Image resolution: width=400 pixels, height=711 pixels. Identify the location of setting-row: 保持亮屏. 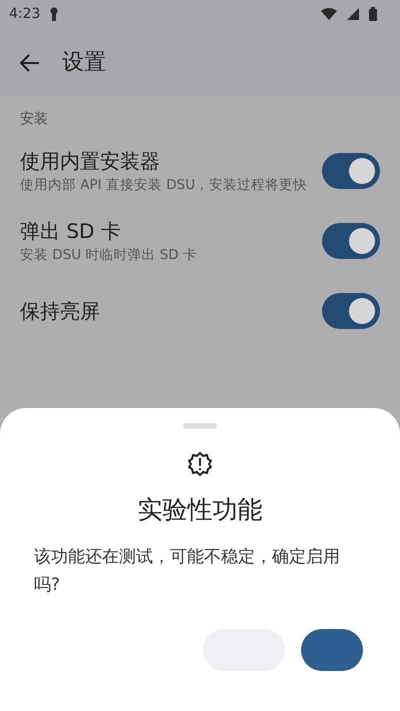
(200, 318).